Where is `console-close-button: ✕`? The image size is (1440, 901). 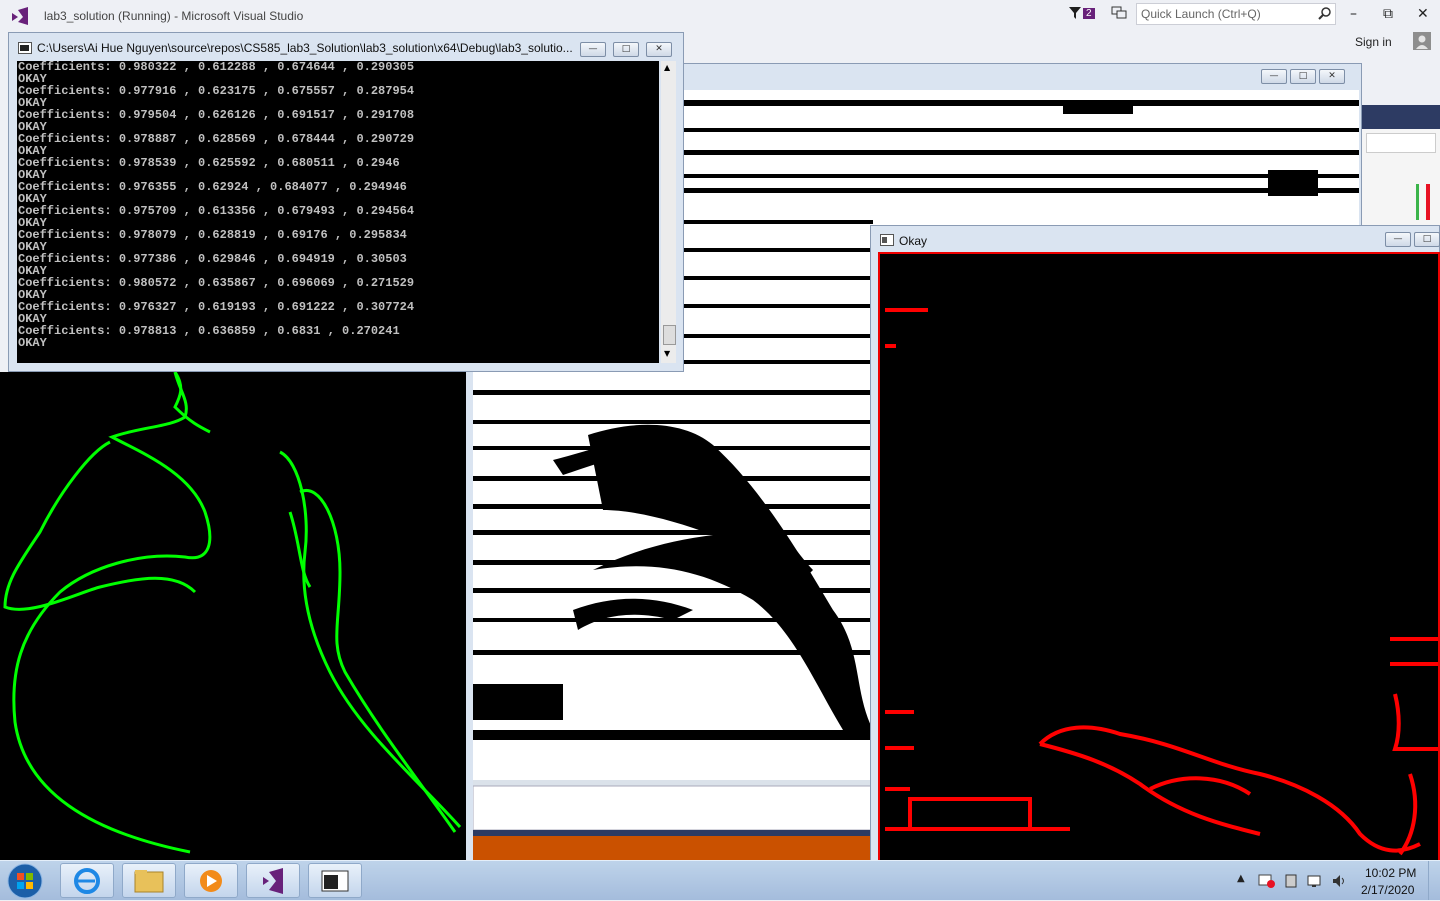
console-close-button: ✕ is located at coordinates (659, 49).